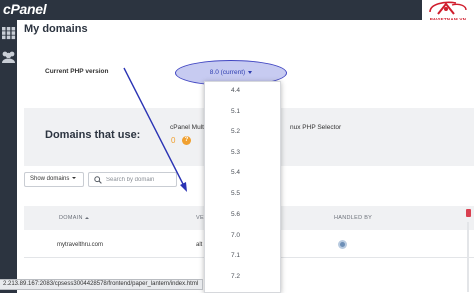 Image resolution: width=474 pixels, height=293 pixels. I want to click on annotation-arrow, so click(155, 129).